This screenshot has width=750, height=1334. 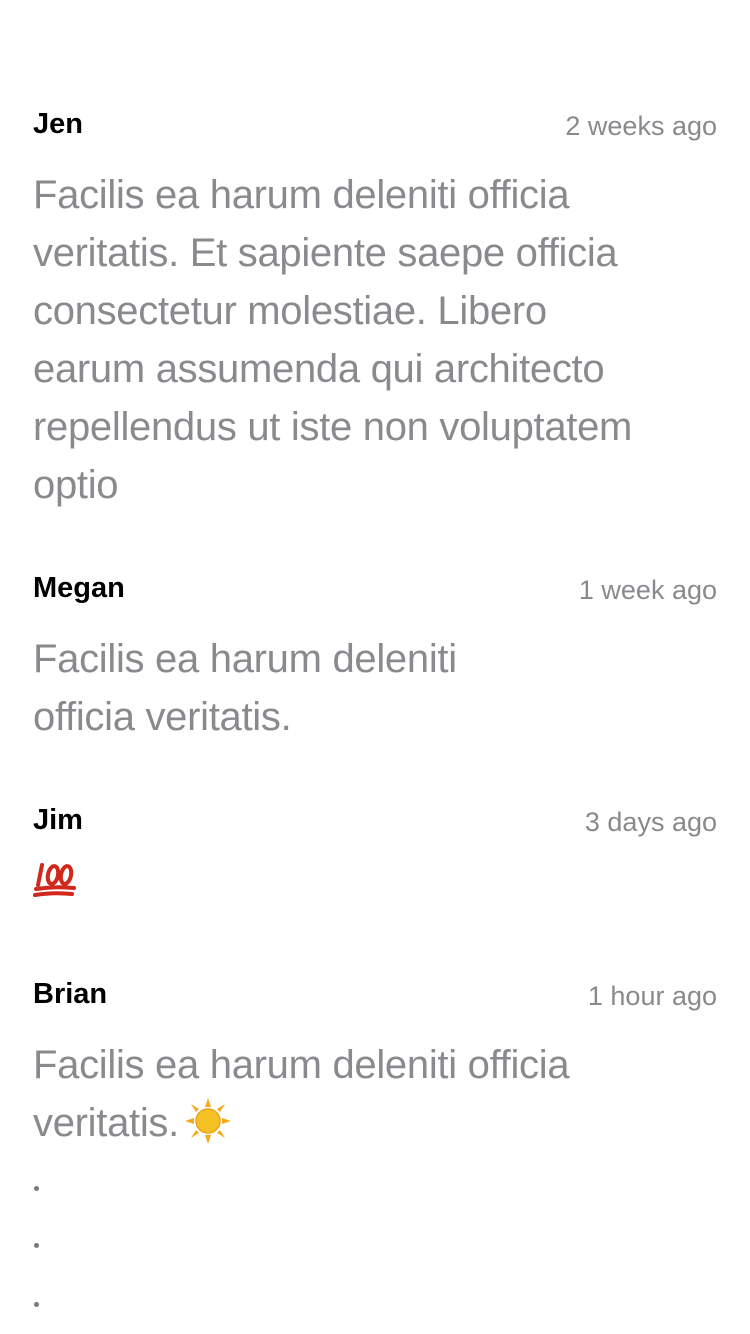 I want to click on sun-emoji-icon, so click(x=207, y=1121).